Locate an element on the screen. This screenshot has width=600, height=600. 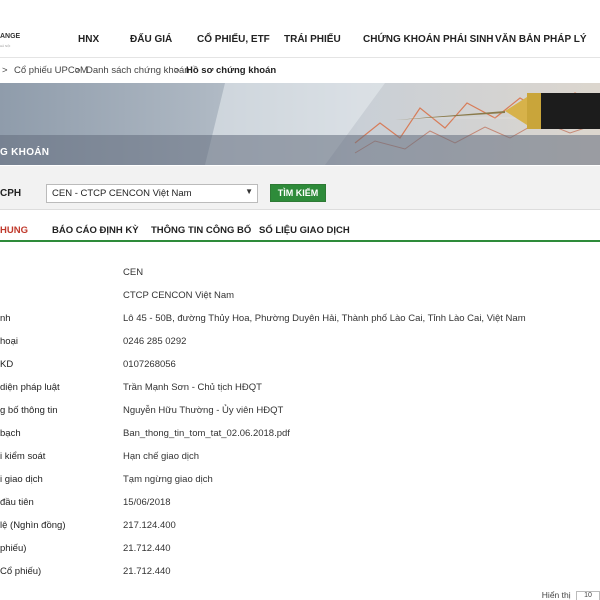
search-button: TÌM KIẾM is located at coordinates (298, 193).